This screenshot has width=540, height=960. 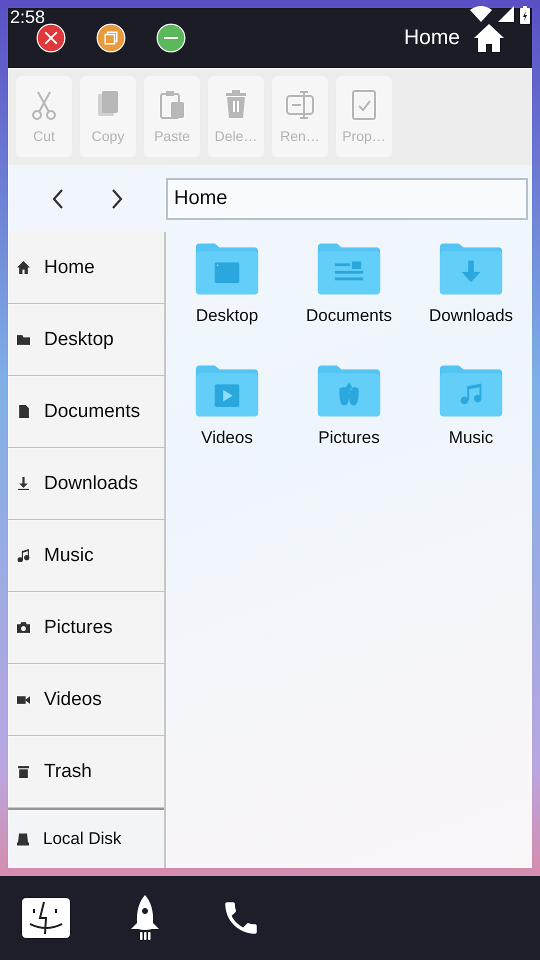 I want to click on minimize-button, so click(x=171, y=38).